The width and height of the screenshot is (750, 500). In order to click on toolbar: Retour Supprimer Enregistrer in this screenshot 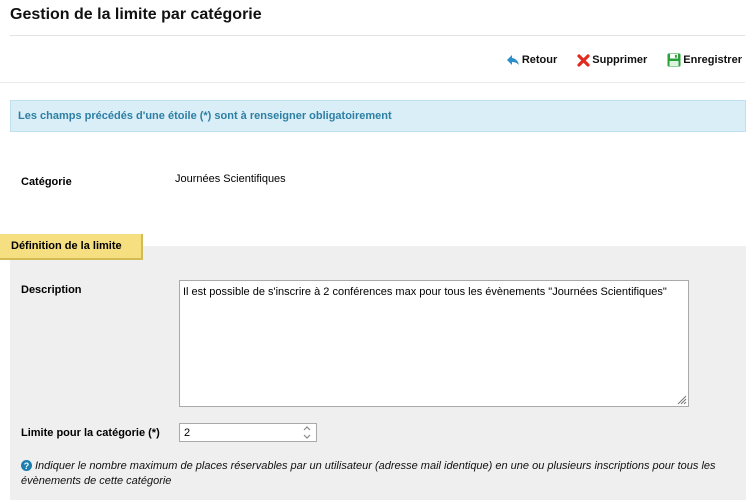, I will do `click(614, 60)`.